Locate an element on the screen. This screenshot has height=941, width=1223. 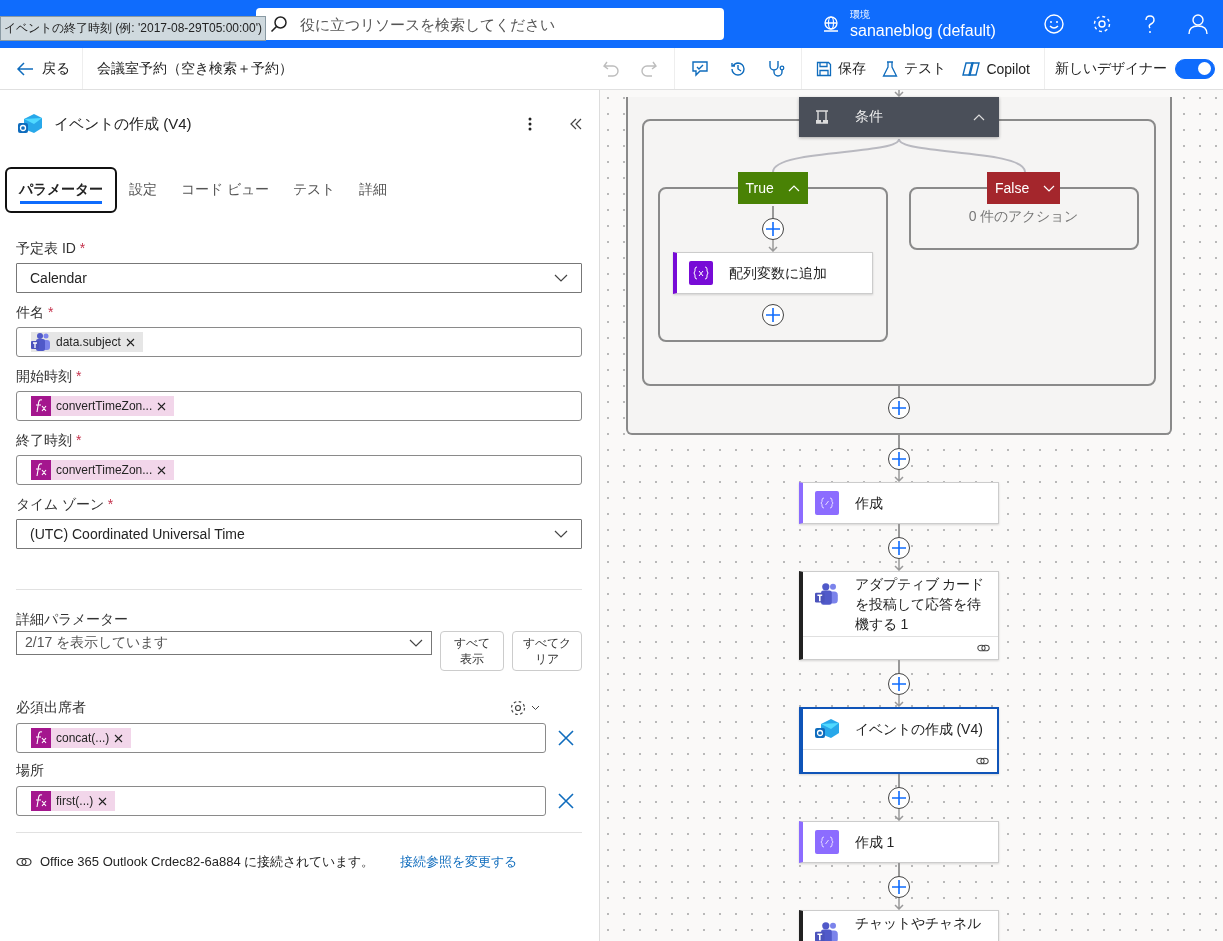
action-card: アダプティブ カードを投稿して応答を待機する 1 is located at coordinates (898, 615).